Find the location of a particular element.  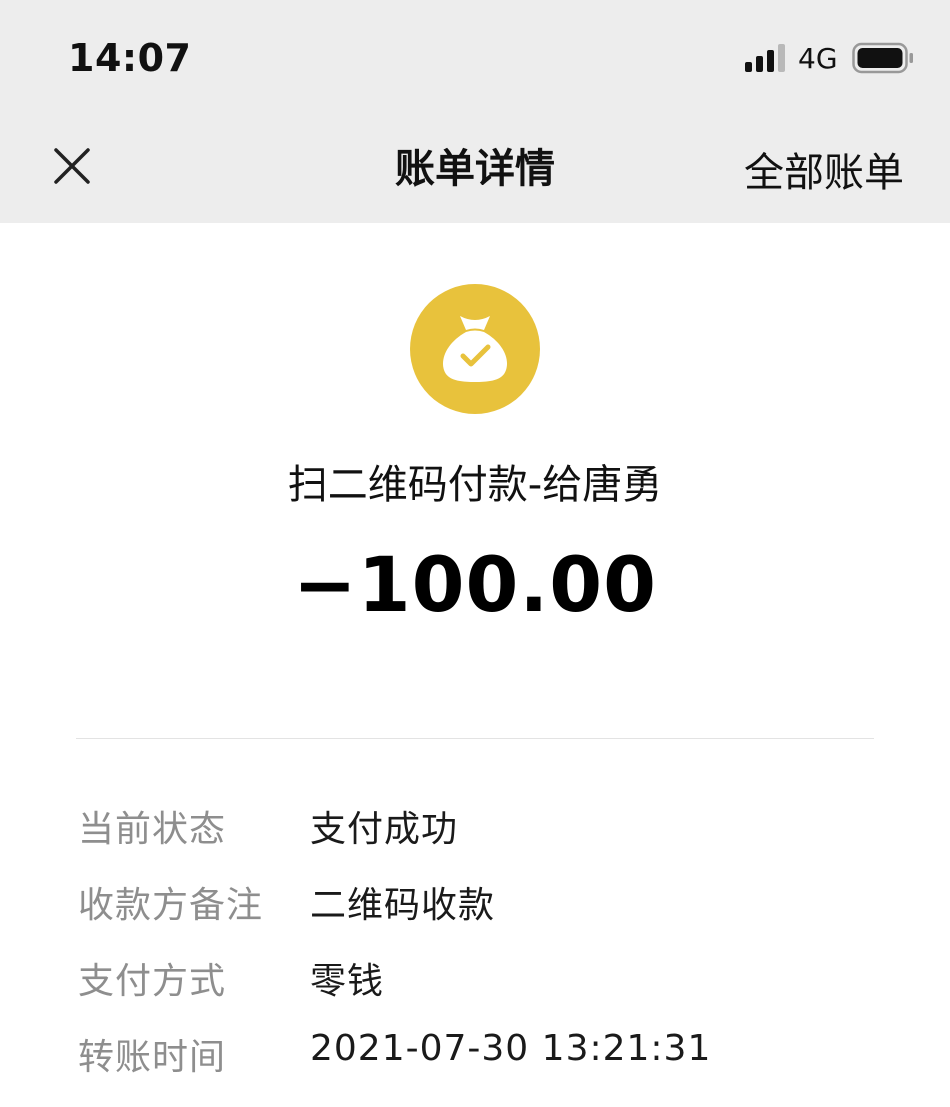

cellular-signal-icon is located at coordinates (765, 58).